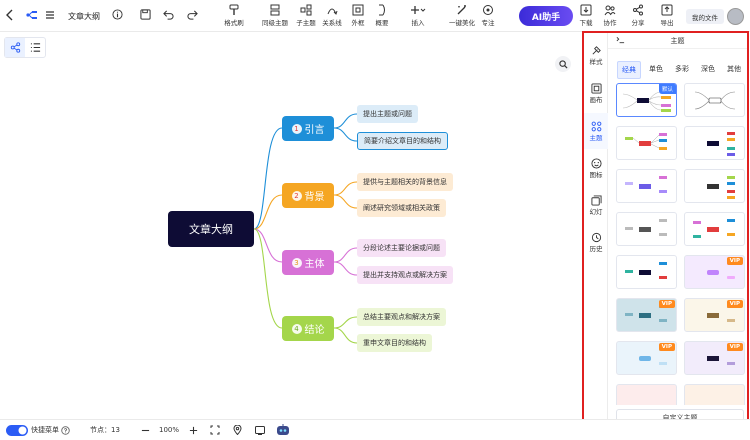  Describe the element at coordinates (656, 70) in the screenshot. I see `category-mono: 单色` at that location.